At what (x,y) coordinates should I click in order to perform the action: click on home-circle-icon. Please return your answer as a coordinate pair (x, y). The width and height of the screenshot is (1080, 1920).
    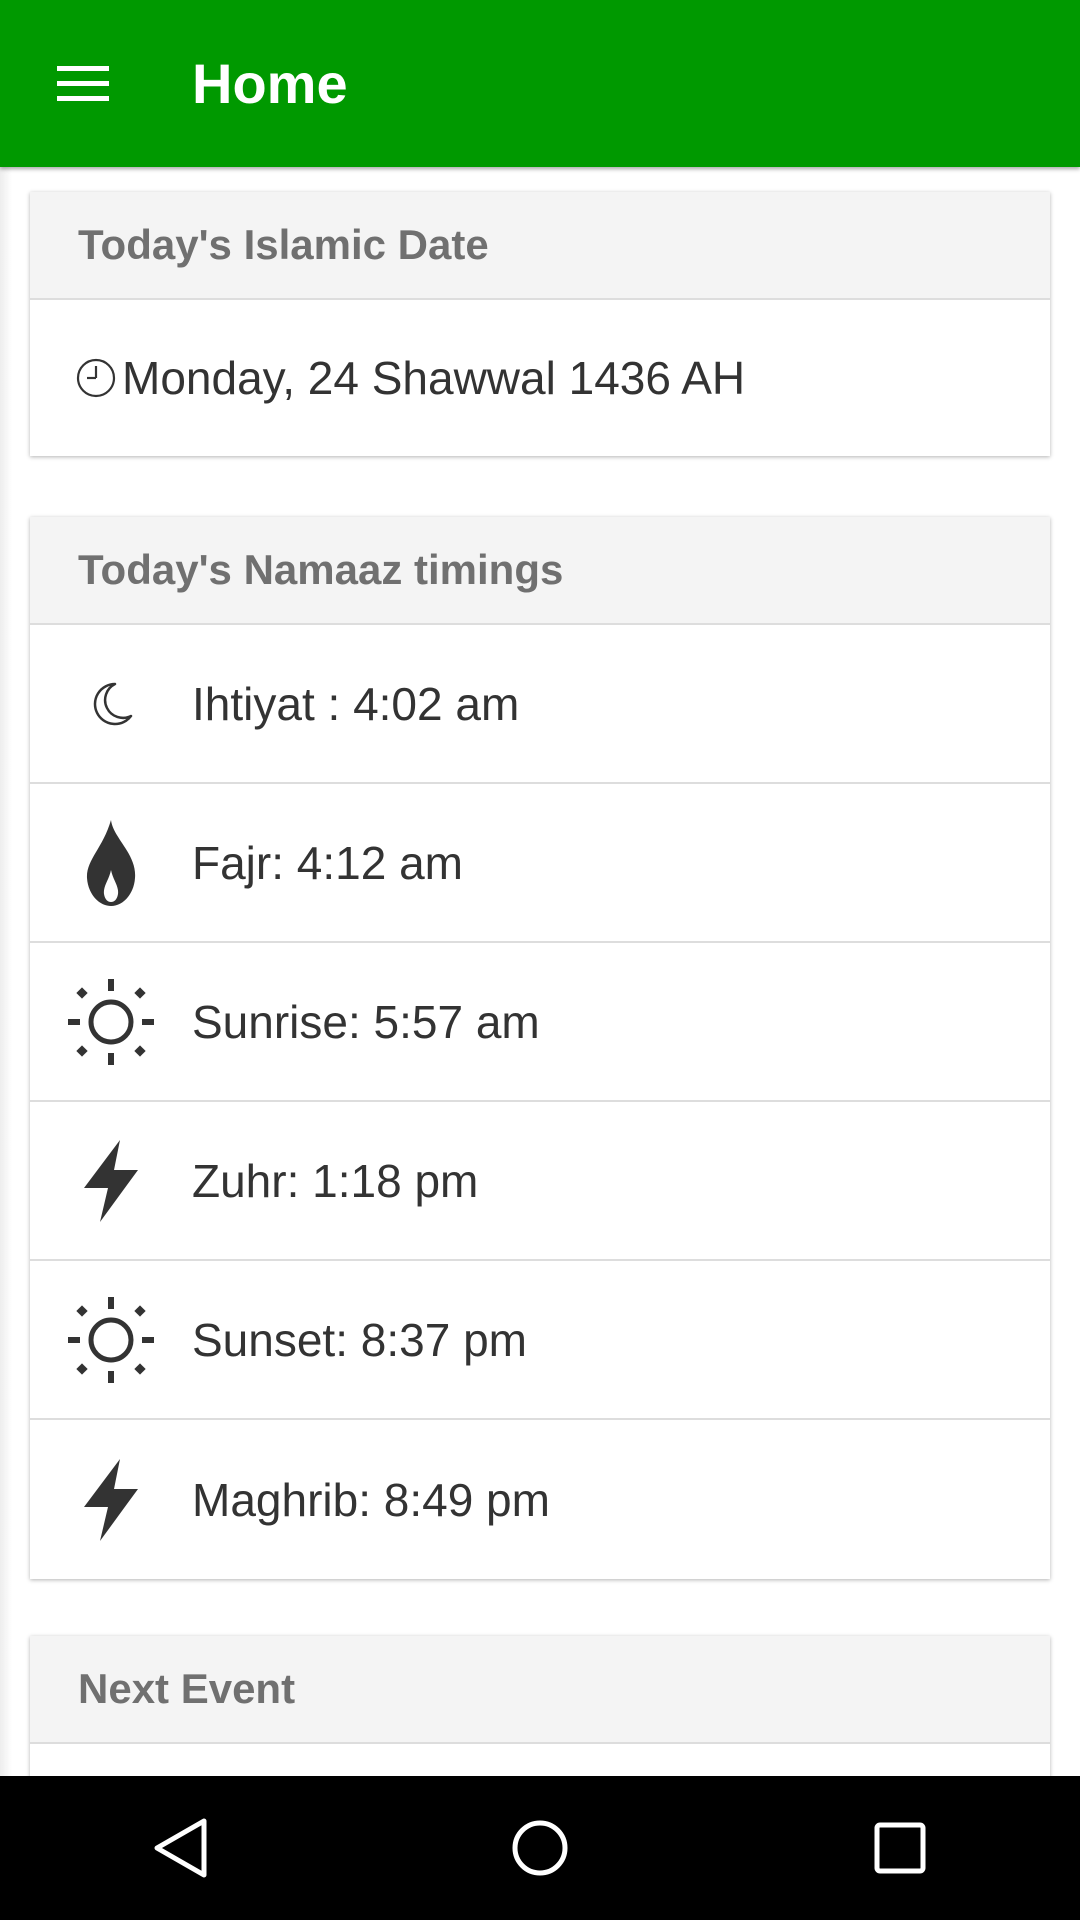
    Looking at the image, I should click on (540, 1848).